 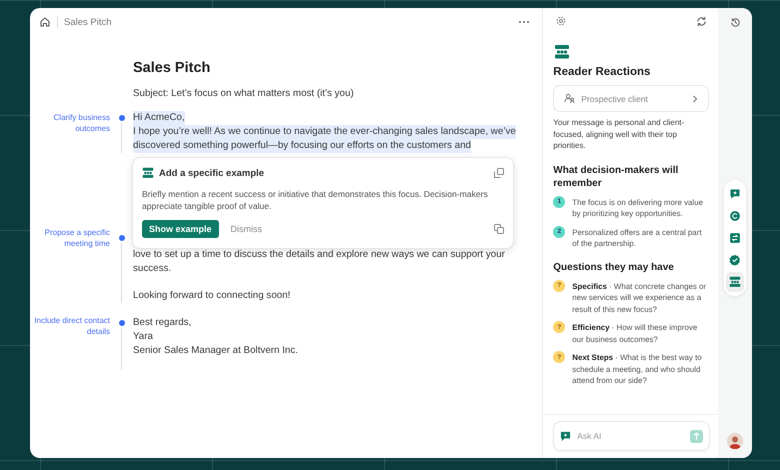 I want to click on arrow-up-icon, so click(x=696, y=436).